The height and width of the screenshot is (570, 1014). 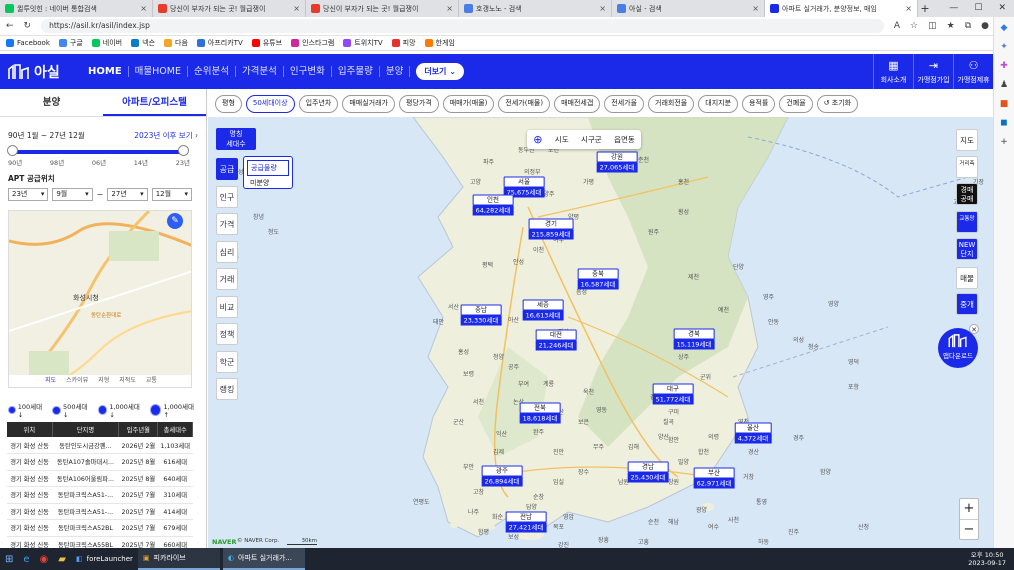 What do you see at coordinates (543, 310) in the screenshot?
I see `region-supply-marker: 세종 16,613세대` at bounding box center [543, 310].